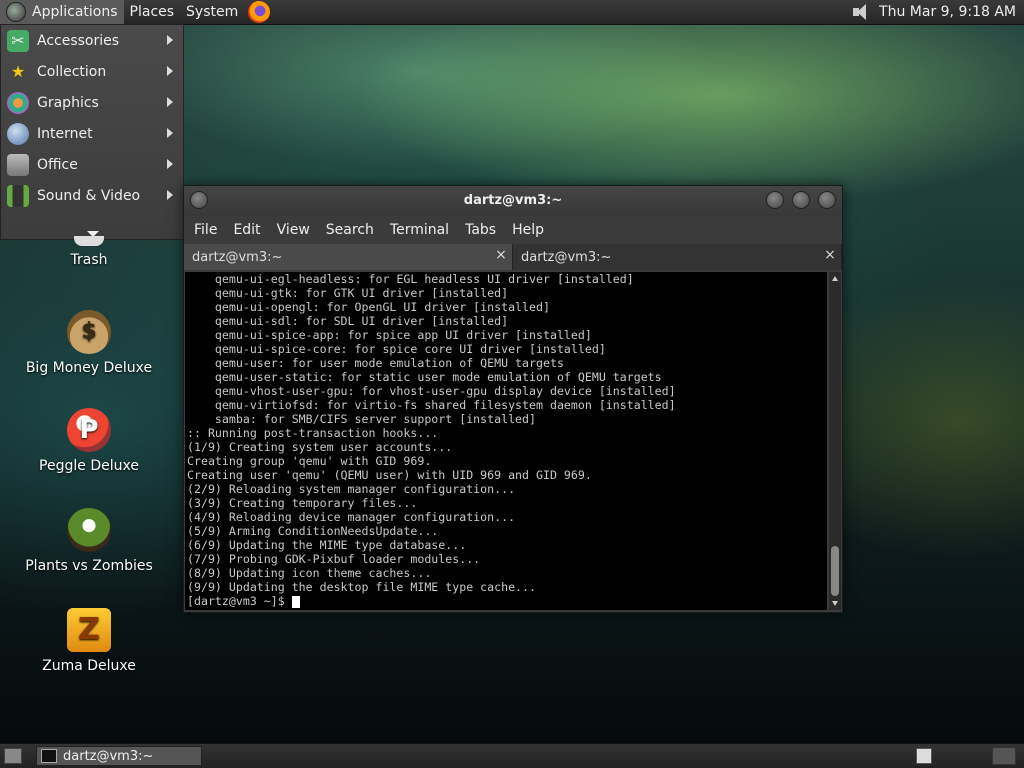 The image size is (1024, 768). What do you see at coordinates (827, 200) in the screenshot?
I see `close-window-icon` at bounding box center [827, 200].